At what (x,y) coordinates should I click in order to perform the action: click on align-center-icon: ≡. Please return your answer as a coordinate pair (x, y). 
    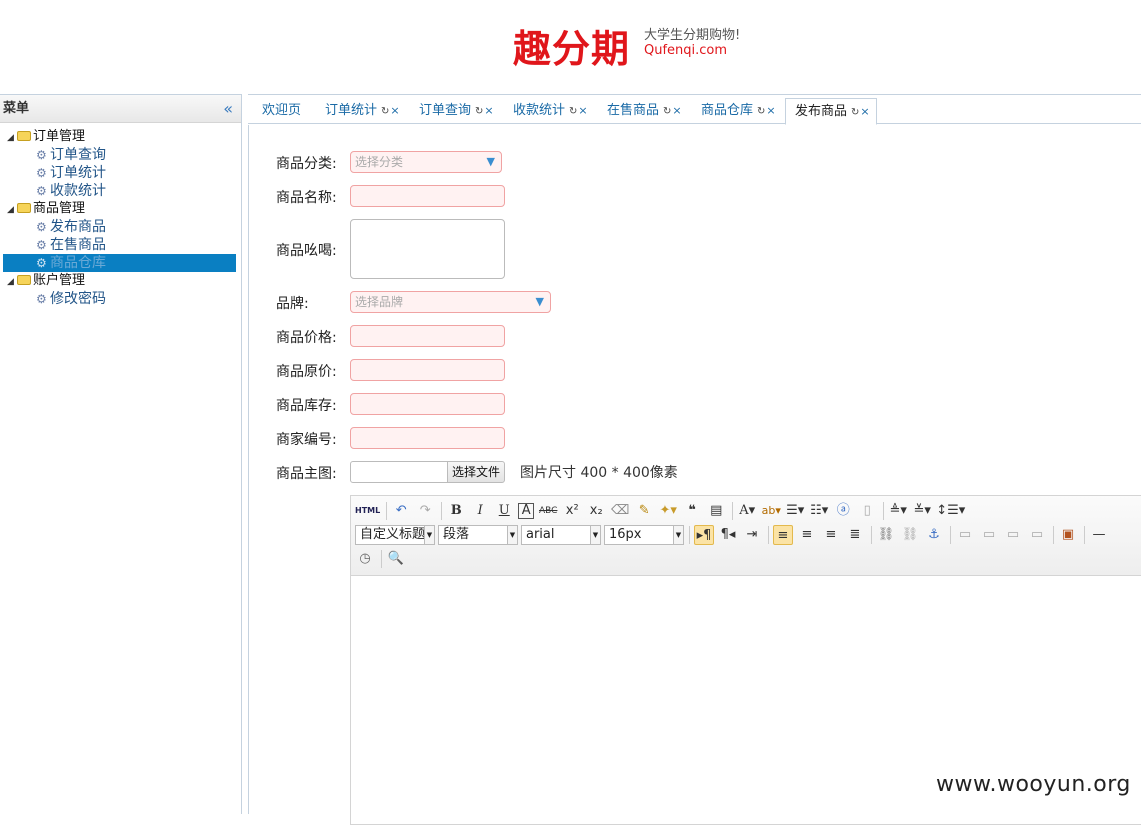
    Looking at the image, I should click on (807, 535).